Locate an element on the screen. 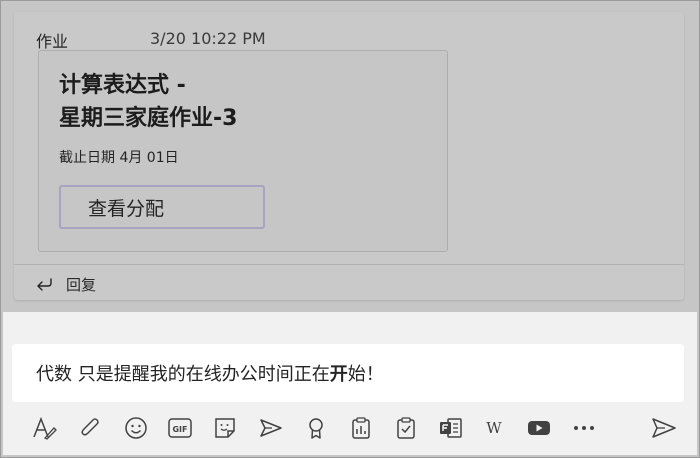  compose-message-input: 代数 只是提醒我的在线办公时间正在开始！ is located at coordinates (348, 373).